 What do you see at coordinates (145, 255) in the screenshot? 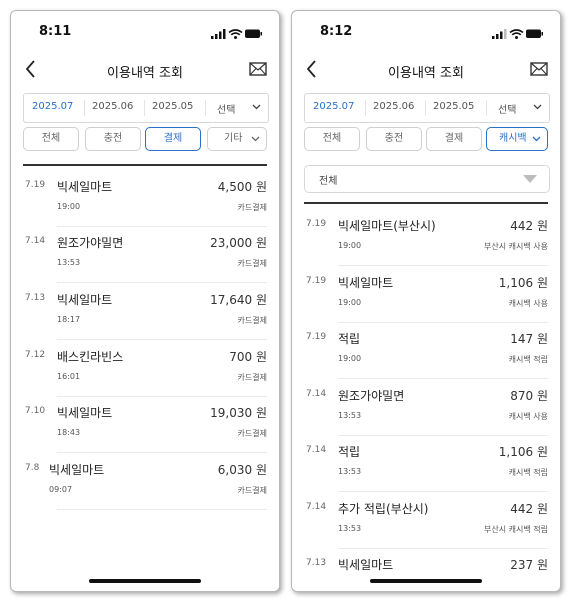
I see `transaction-row: 7.14 원조가야밀면 23,000 원 13:53 카드결제` at bounding box center [145, 255].